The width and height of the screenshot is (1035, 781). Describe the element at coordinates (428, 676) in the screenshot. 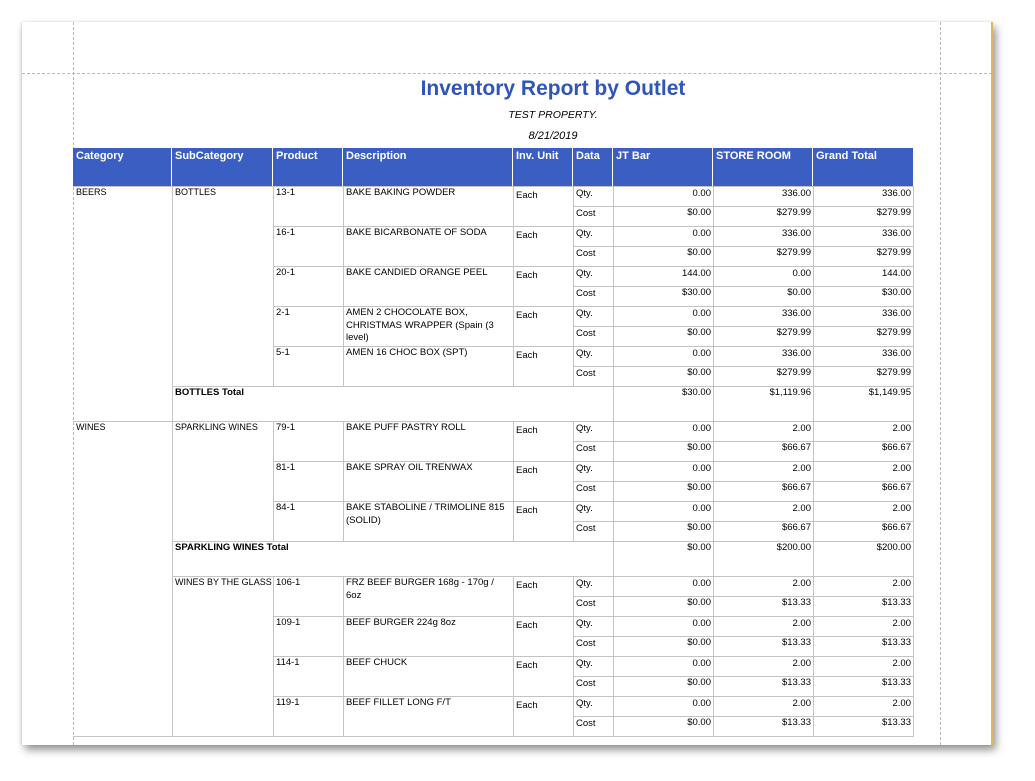

I see `product-description: BEEF CHUCK` at that location.